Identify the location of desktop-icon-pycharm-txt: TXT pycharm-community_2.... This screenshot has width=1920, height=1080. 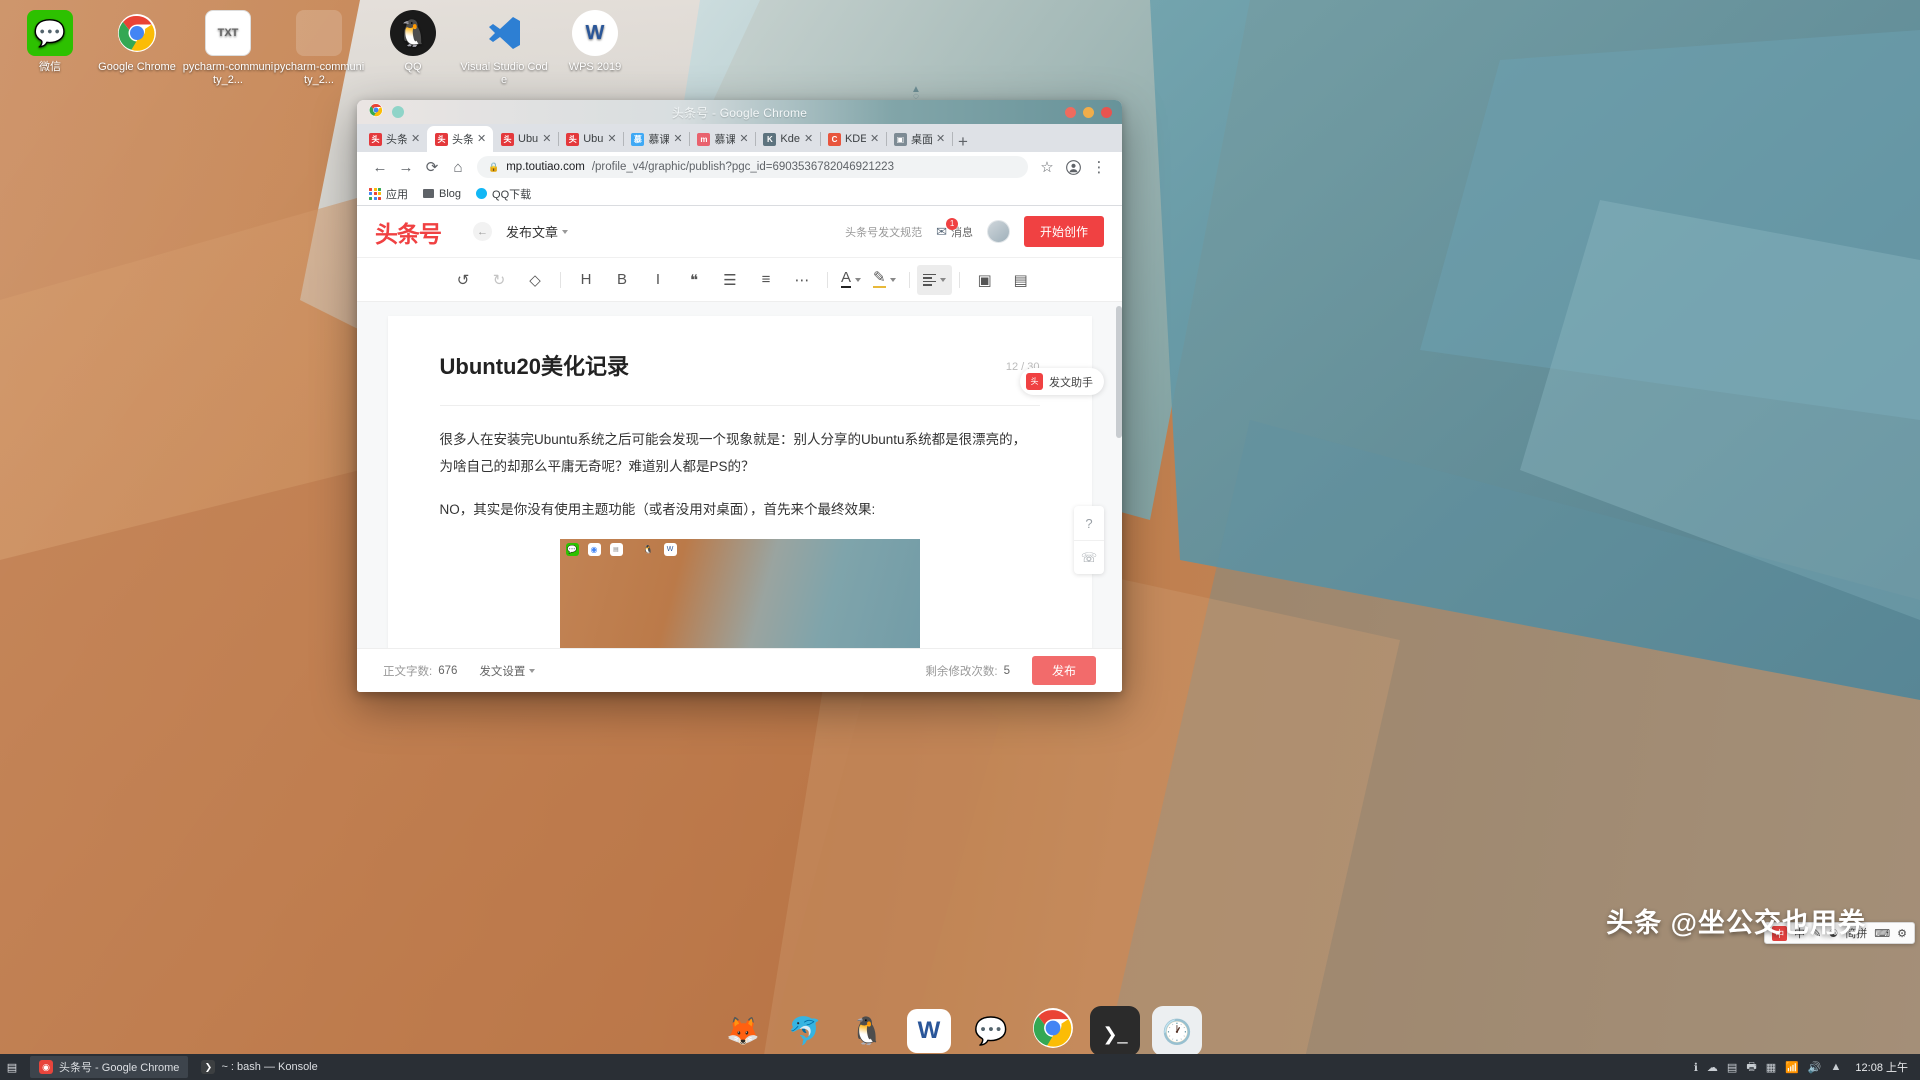
(228, 48).